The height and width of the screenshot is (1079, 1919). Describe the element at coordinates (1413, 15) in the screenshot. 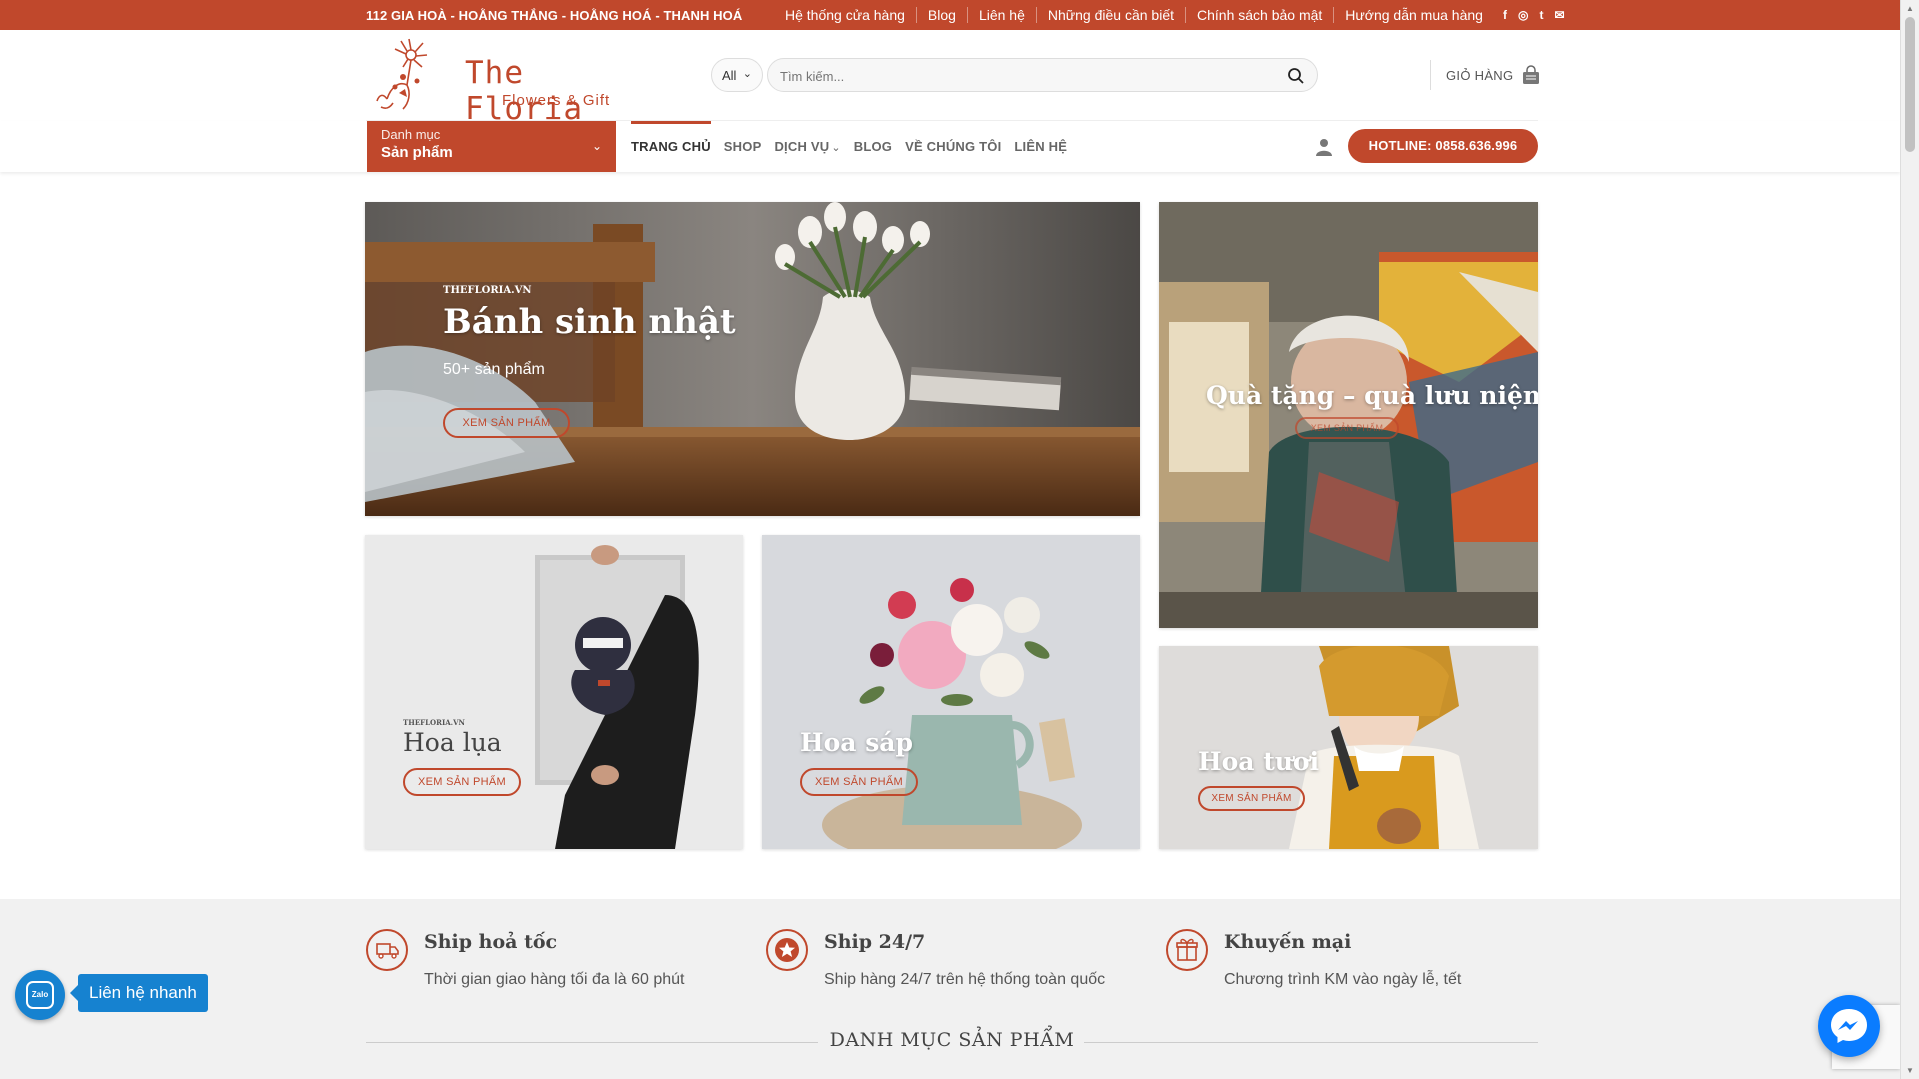

I see `top-link-buying-guide: Hướng dẫn mua hàng` at that location.